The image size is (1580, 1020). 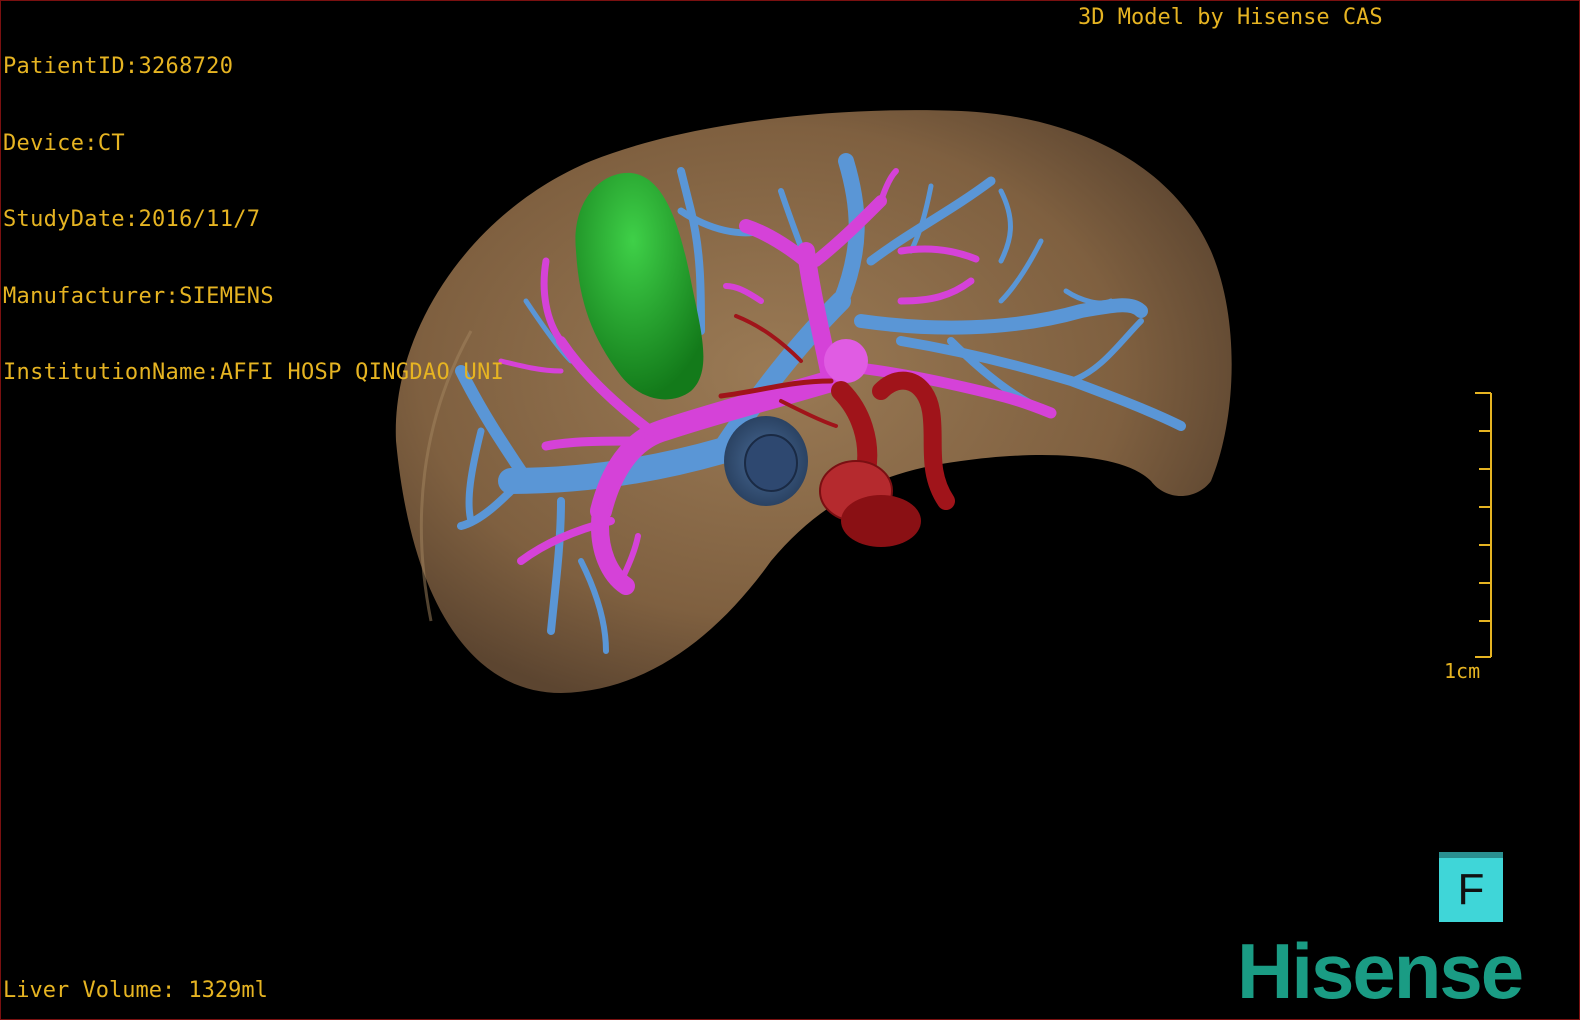 I want to click on model-credit: 3D Model by Hisense CAS, so click(x=1230, y=17).